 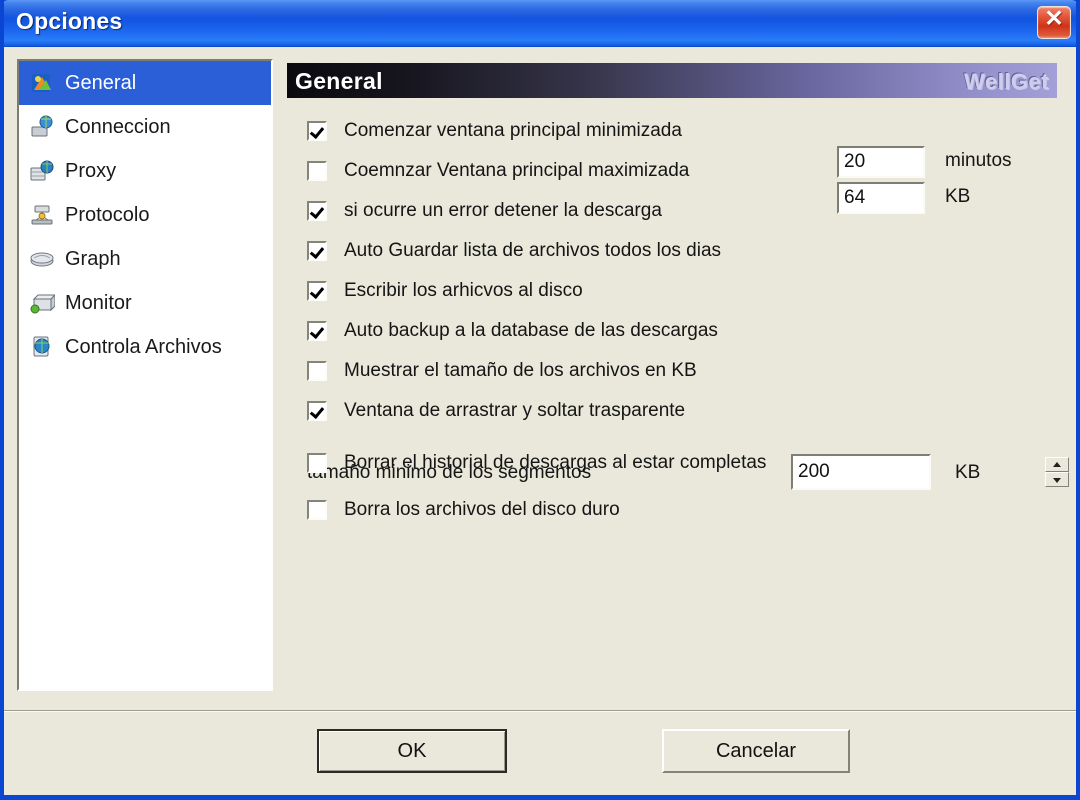 What do you see at coordinates (42, 347) in the screenshot?
I see `file-control-icon` at bounding box center [42, 347].